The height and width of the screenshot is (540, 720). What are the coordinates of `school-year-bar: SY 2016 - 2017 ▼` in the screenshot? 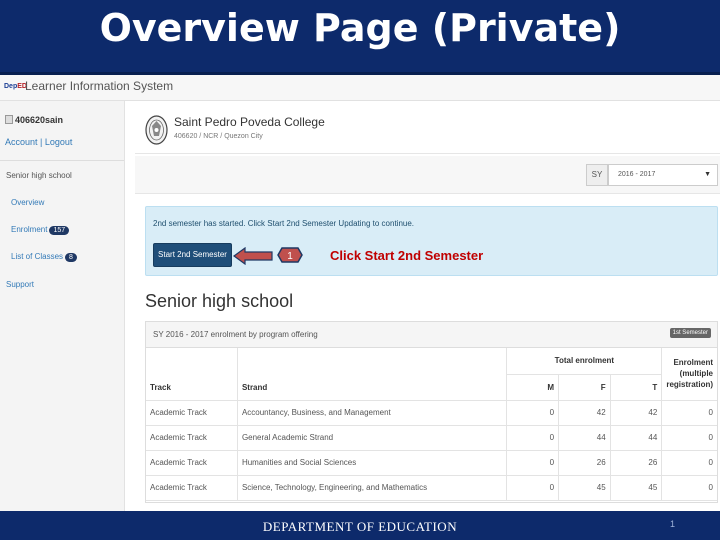 It's located at (427, 175).